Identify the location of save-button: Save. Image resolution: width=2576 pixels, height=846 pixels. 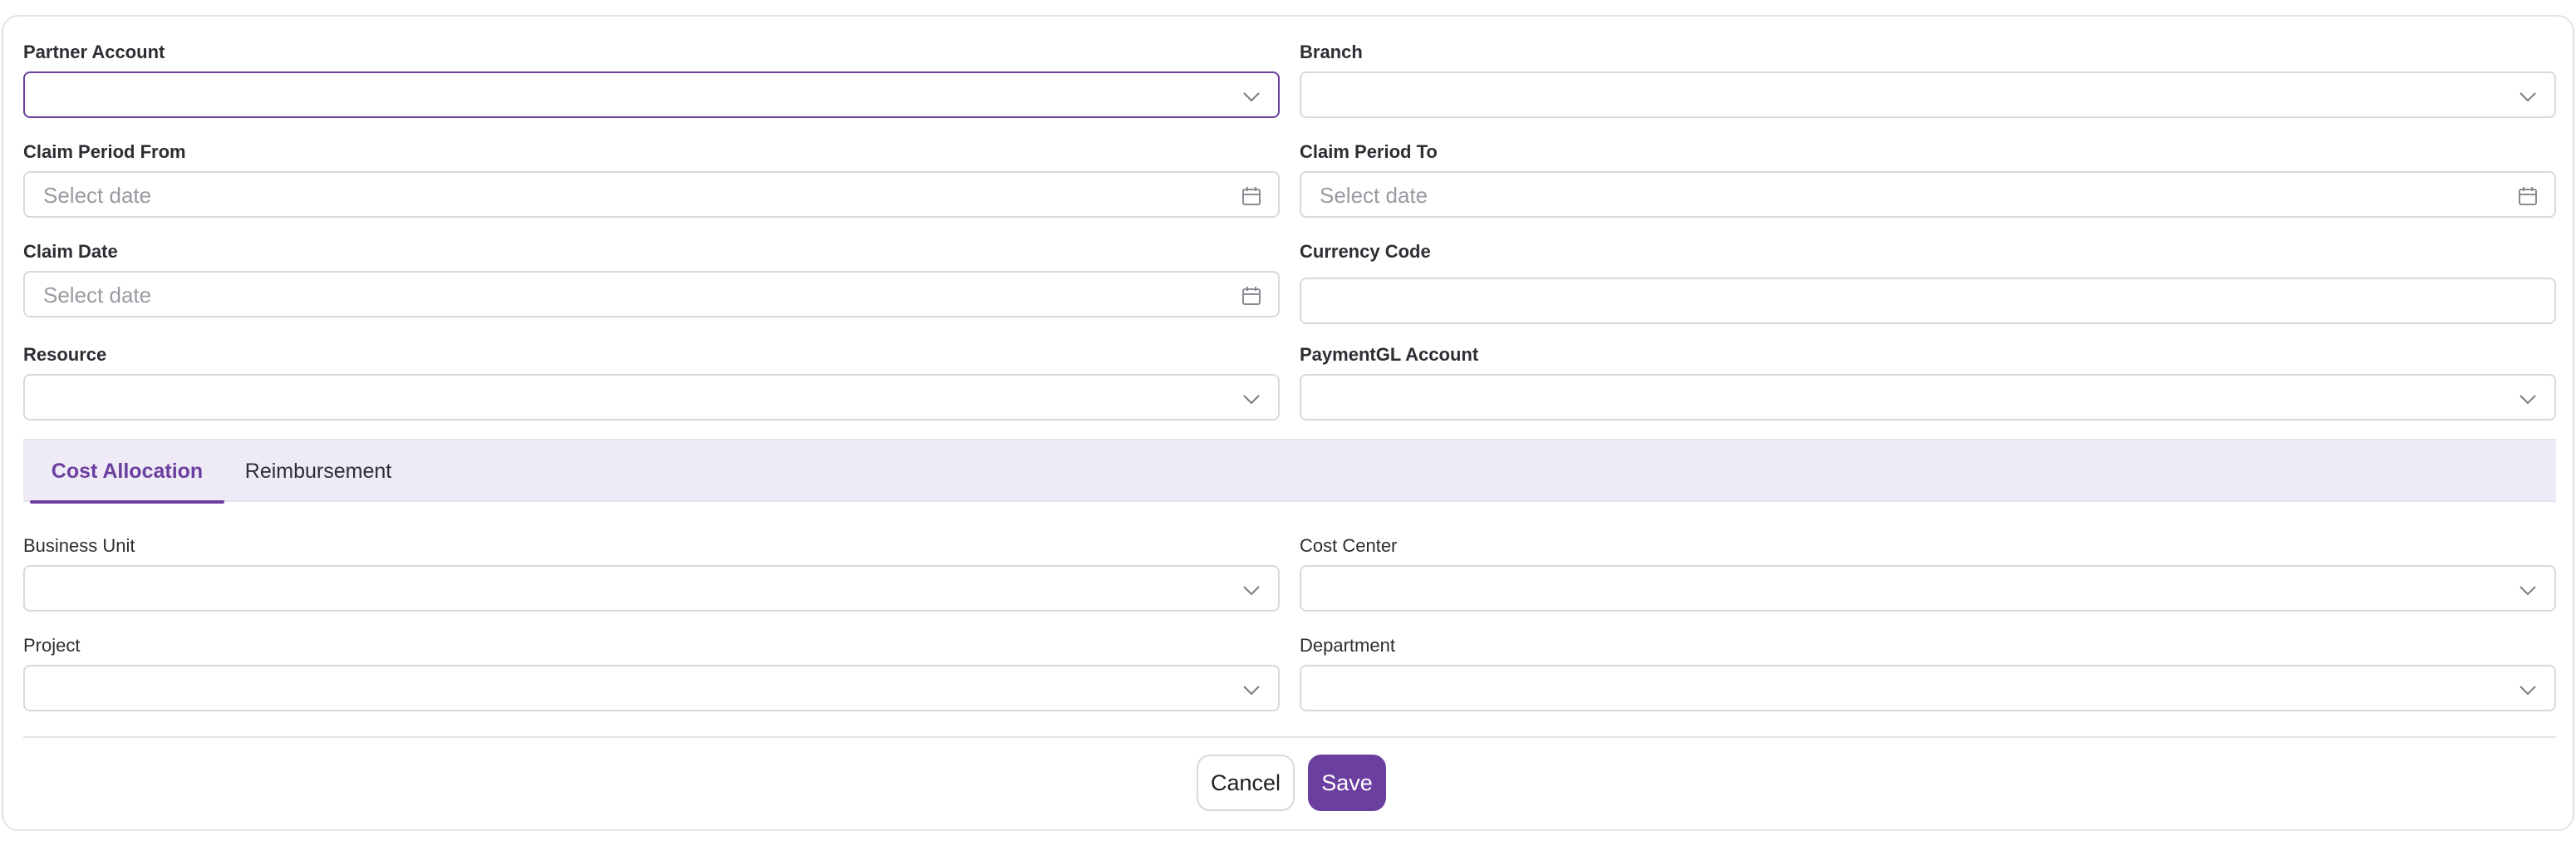
(1347, 783).